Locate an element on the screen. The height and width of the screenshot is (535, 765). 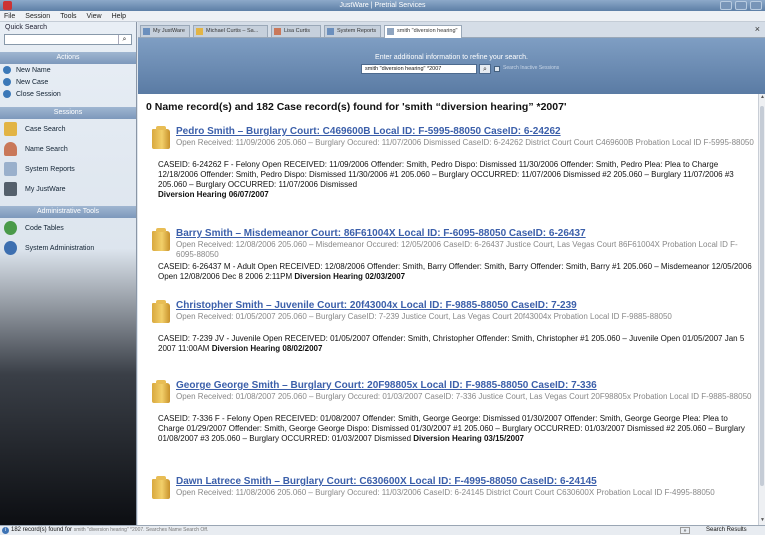
sidebar-item-label: Close Session is located at coordinates (38, 94).